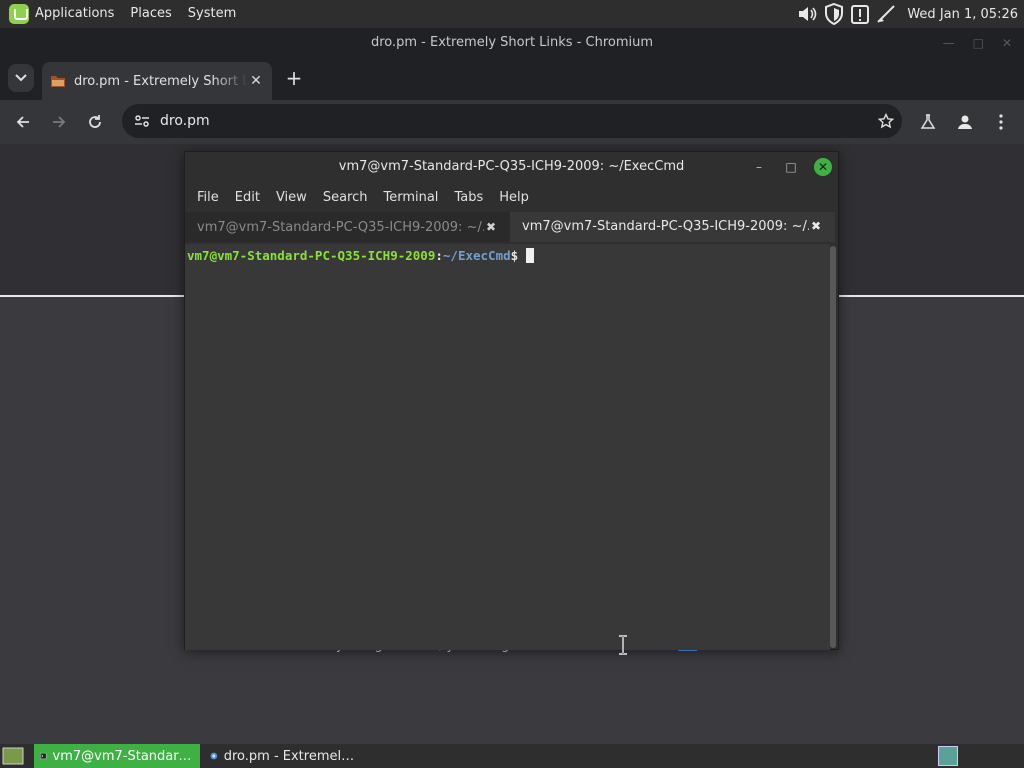  What do you see at coordinates (214, 756) in the screenshot?
I see `chromium-icon` at bounding box center [214, 756].